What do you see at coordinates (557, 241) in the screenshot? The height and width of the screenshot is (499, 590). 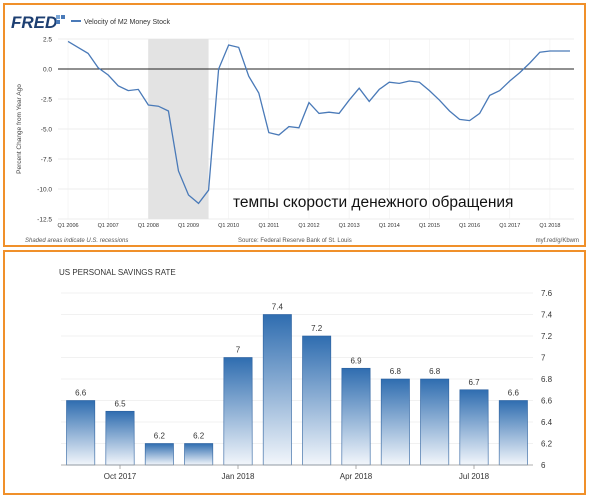 I see `short-link: myf.red/g/Kbwm` at bounding box center [557, 241].